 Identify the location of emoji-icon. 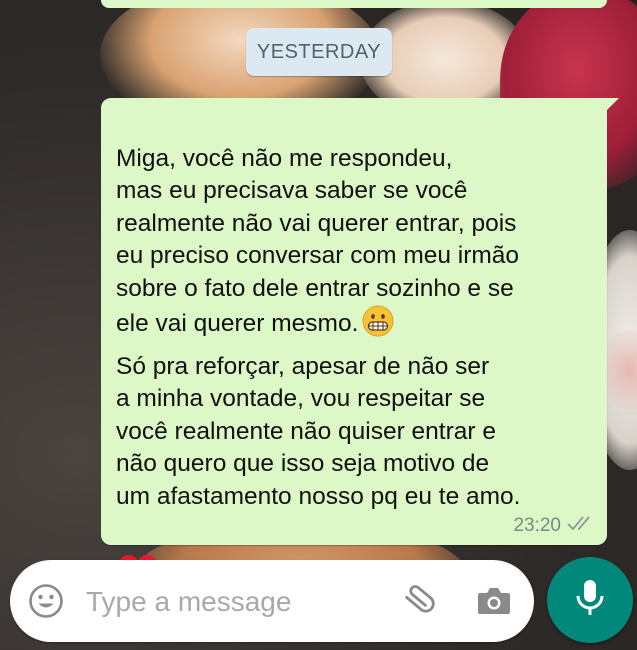
(46, 601).